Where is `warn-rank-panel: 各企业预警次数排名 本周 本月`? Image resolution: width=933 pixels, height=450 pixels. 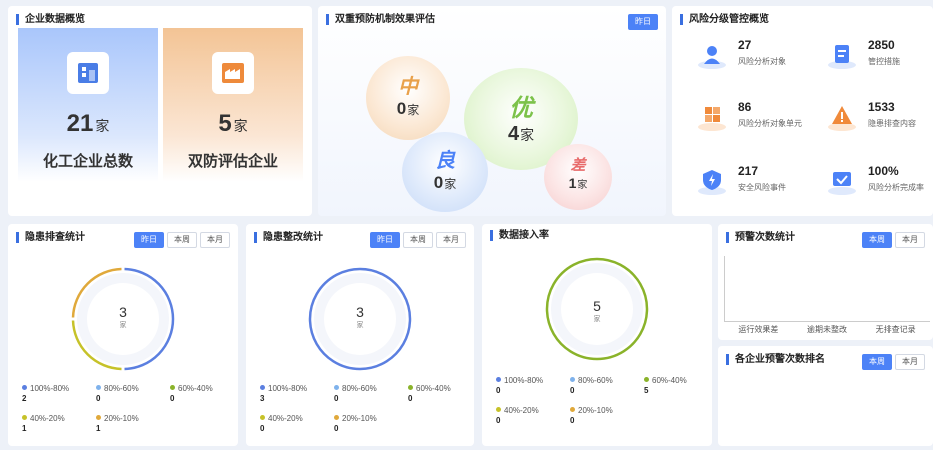
warn-rank-panel: 各企业预警次数排名 本周 本月 is located at coordinates (825, 396).